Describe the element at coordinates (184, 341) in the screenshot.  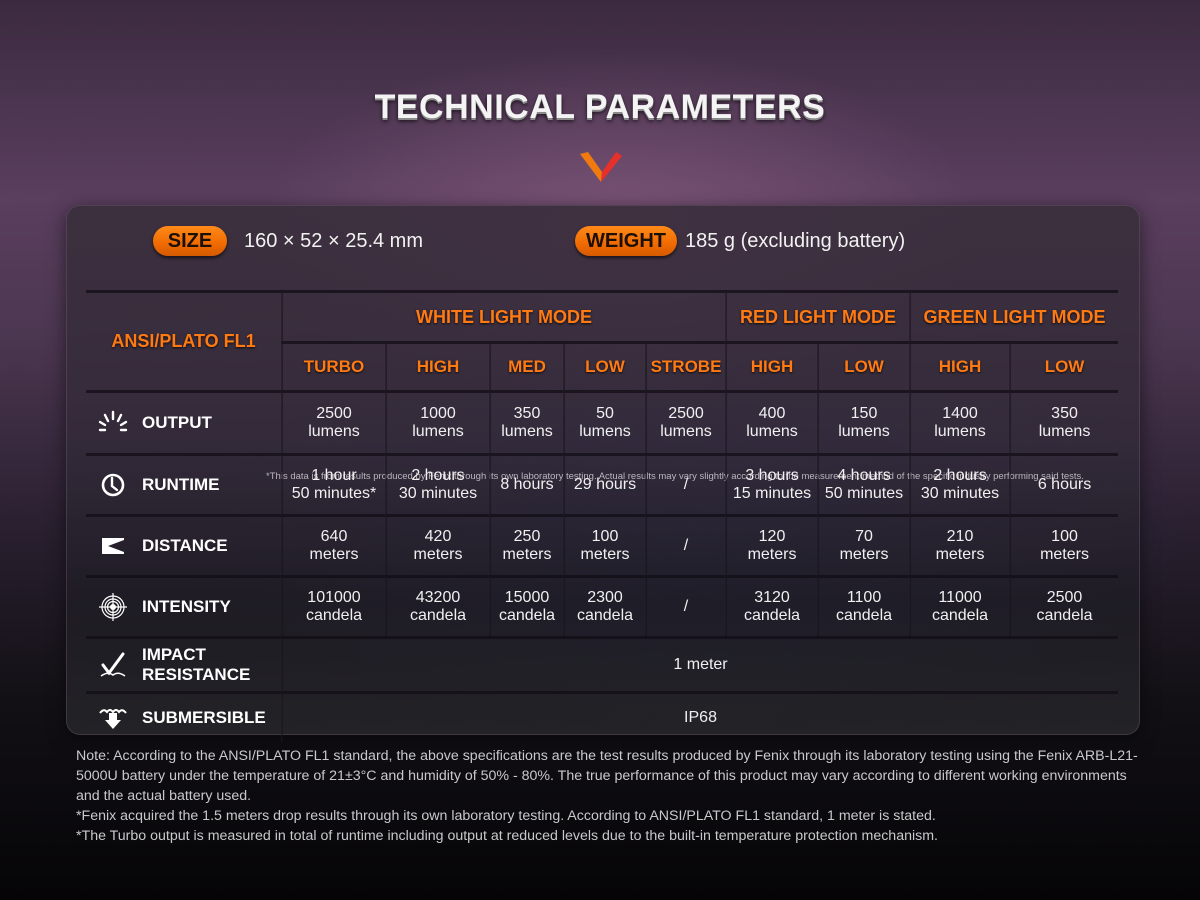
I see `standard-label: ANSI/PLATO FL1` at that location.